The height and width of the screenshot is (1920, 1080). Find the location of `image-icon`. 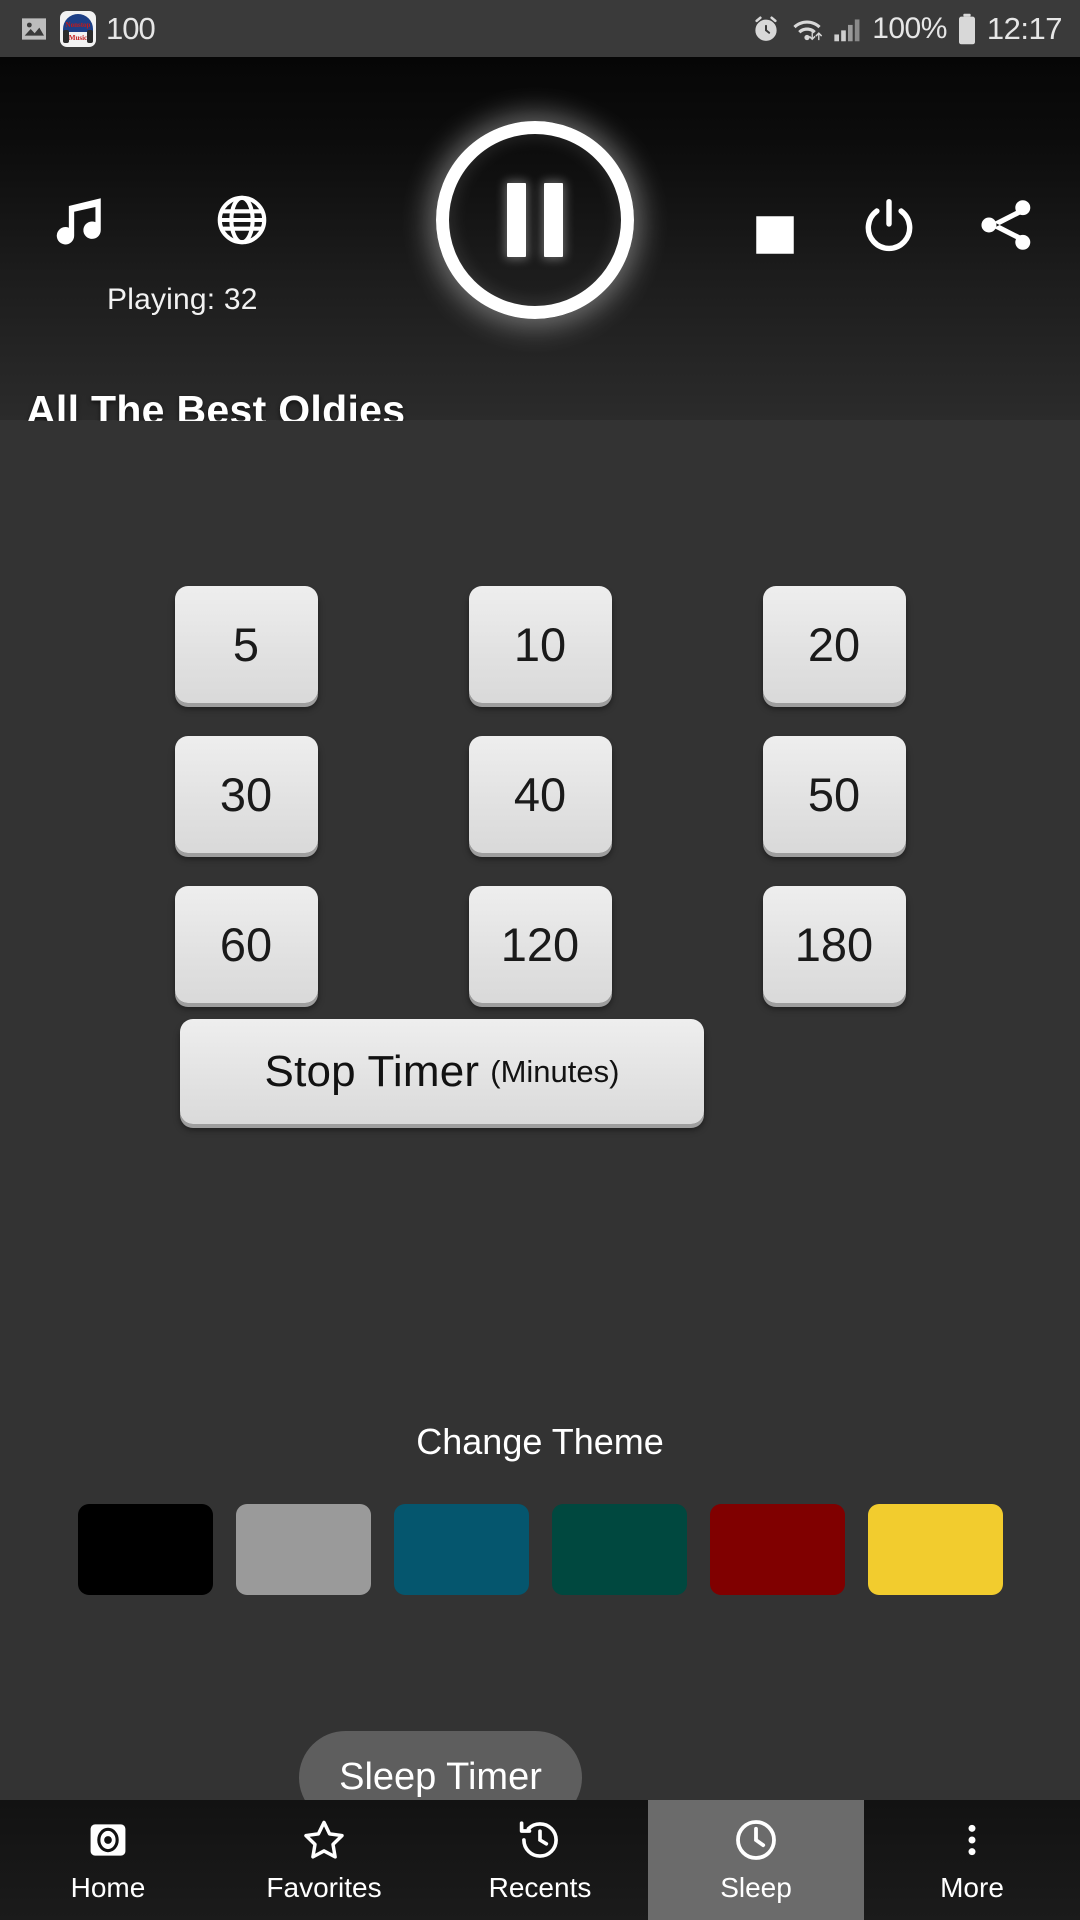

image-icon is located at coordinates (34, 29).